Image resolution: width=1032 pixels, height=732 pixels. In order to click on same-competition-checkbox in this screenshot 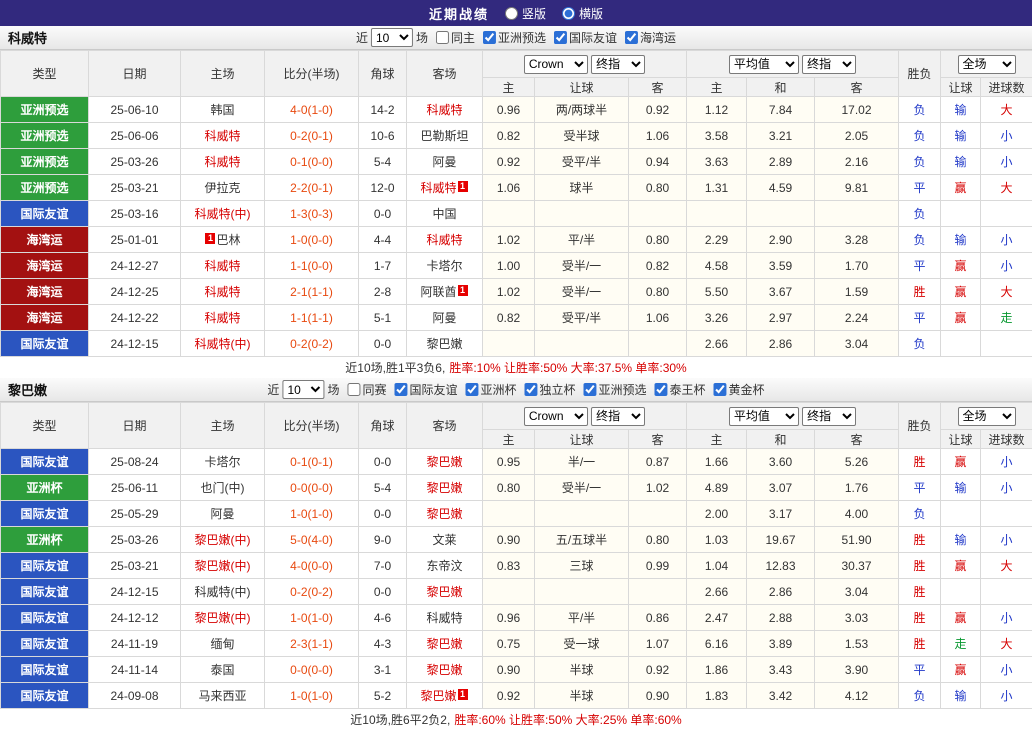, I will do `click(354, 389)`.